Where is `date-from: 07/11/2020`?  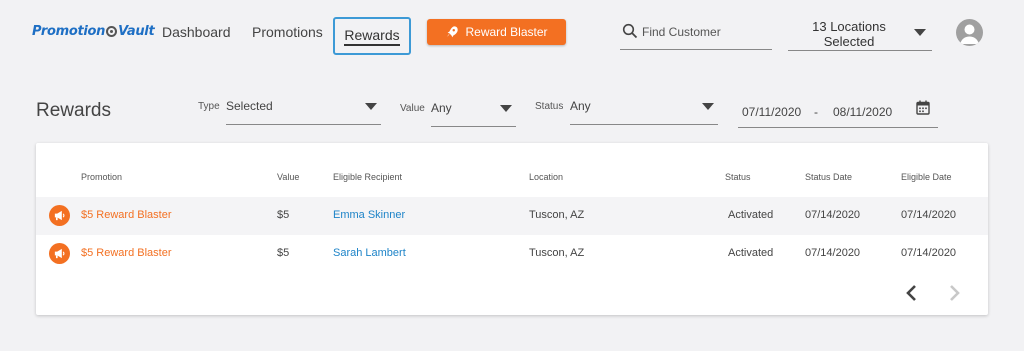
date-from: 07/11/2020 is located at coordinates (771, 112).